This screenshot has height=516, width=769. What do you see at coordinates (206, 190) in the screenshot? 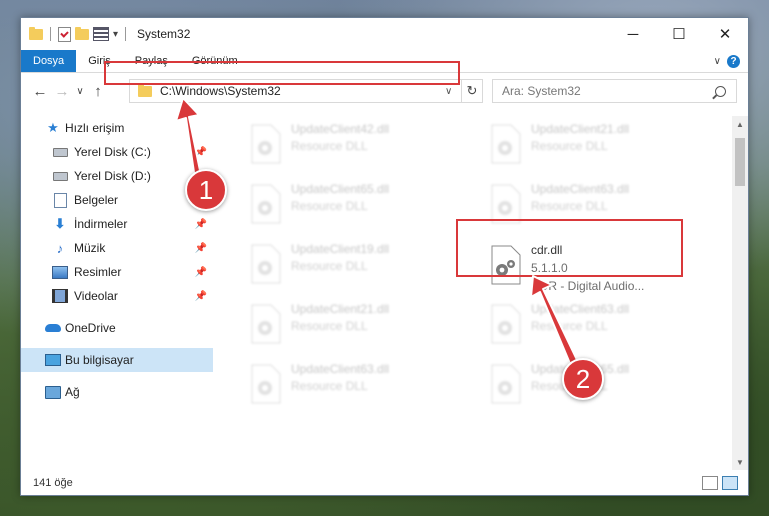
I see `callout-badge-1: 1` at bounding box center [206, 190].